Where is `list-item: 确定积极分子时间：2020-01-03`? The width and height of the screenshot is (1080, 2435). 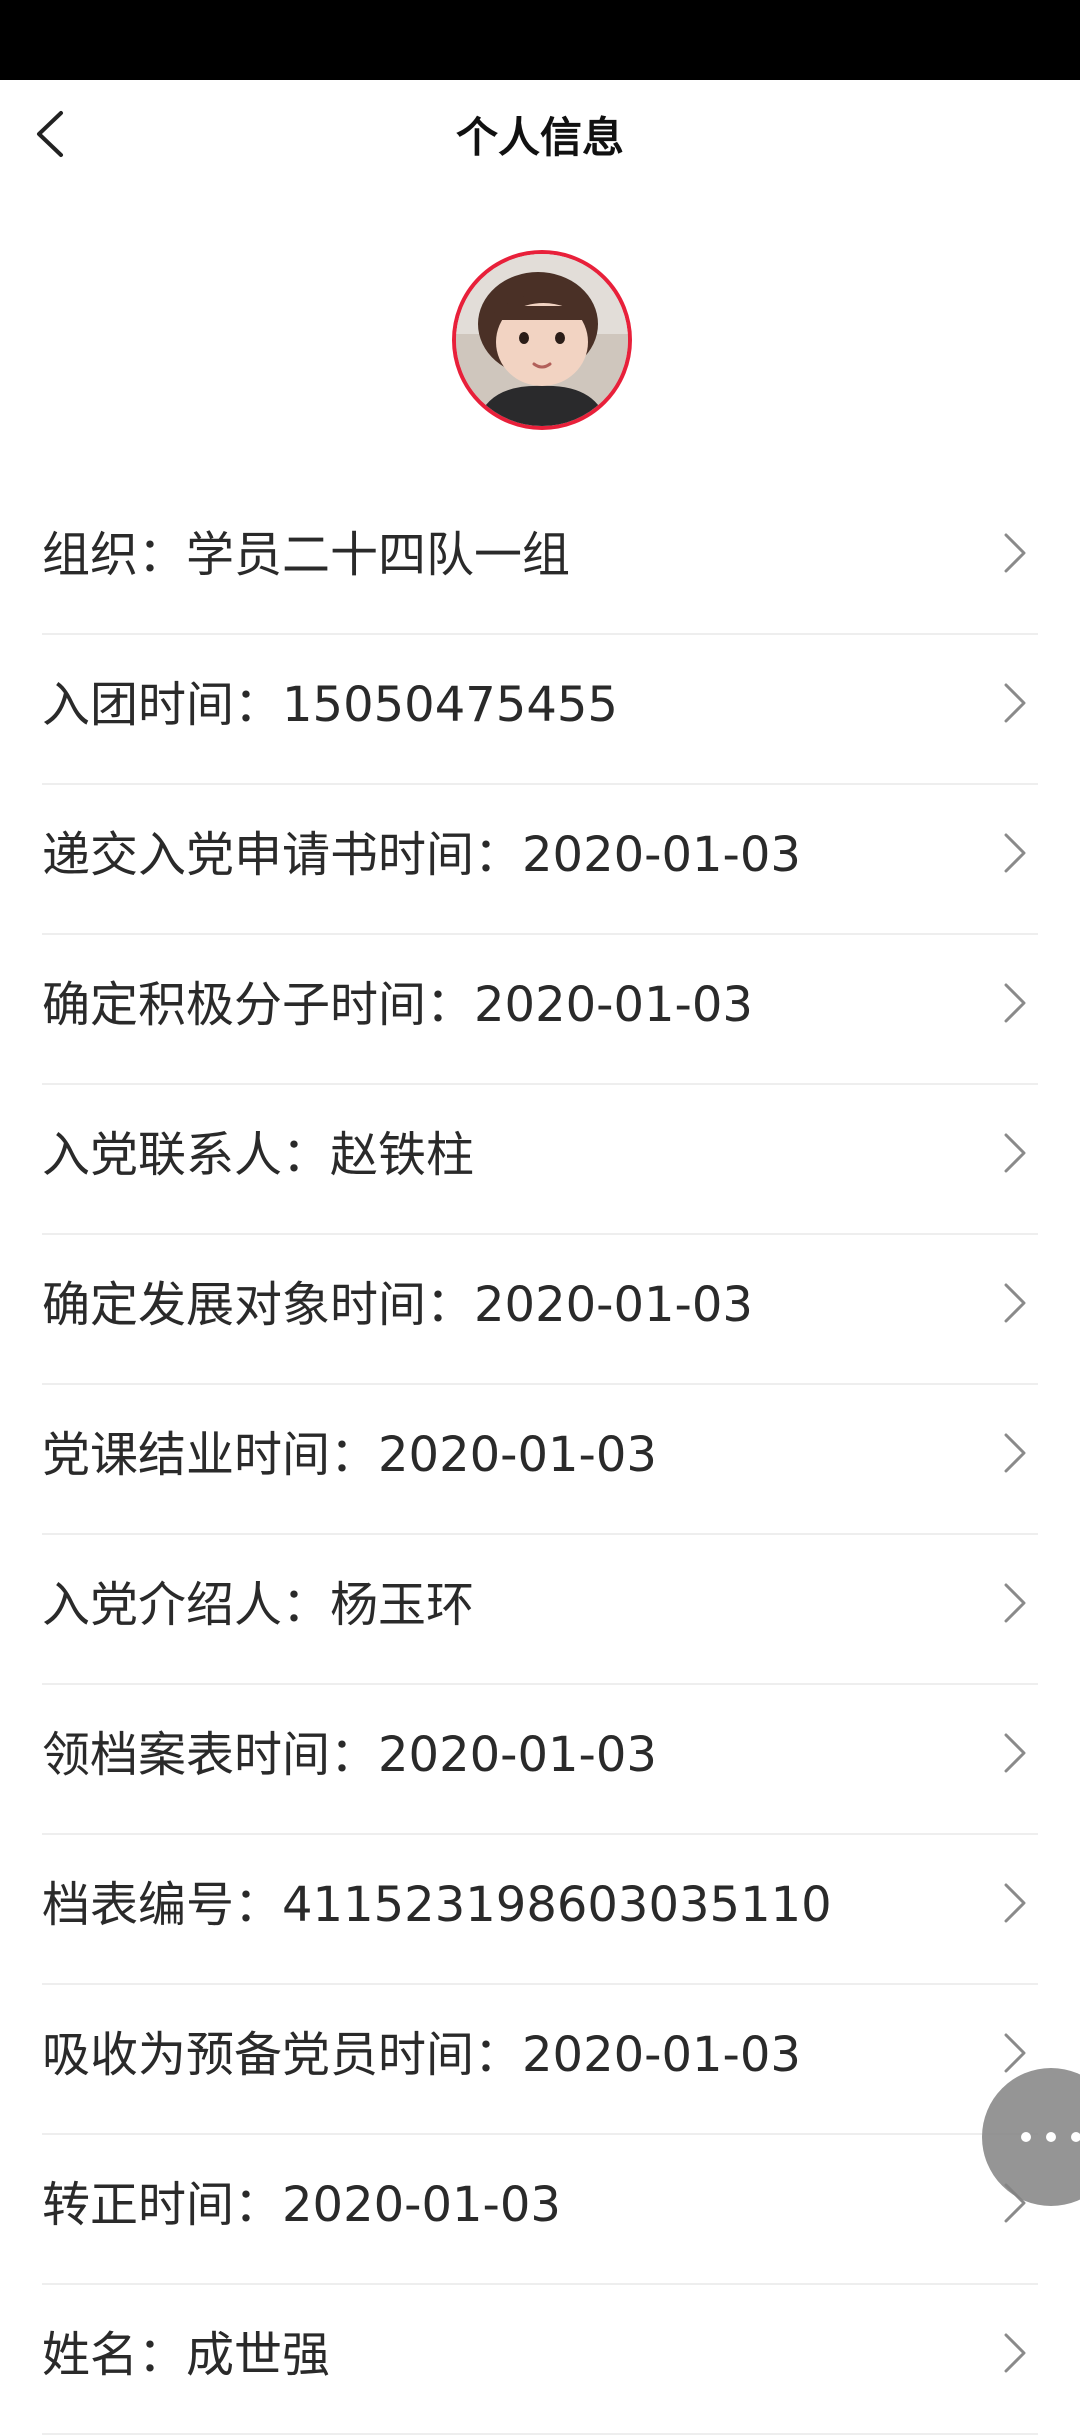 list-item: 确定积极分子时间：2020-01-03 is located at coordinates (540, 1010).